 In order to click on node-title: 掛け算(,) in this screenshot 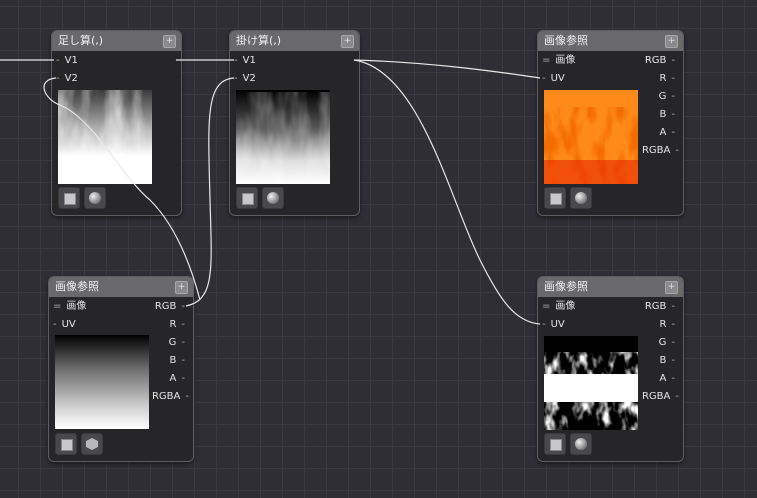, I will do `click(259, 40)`.